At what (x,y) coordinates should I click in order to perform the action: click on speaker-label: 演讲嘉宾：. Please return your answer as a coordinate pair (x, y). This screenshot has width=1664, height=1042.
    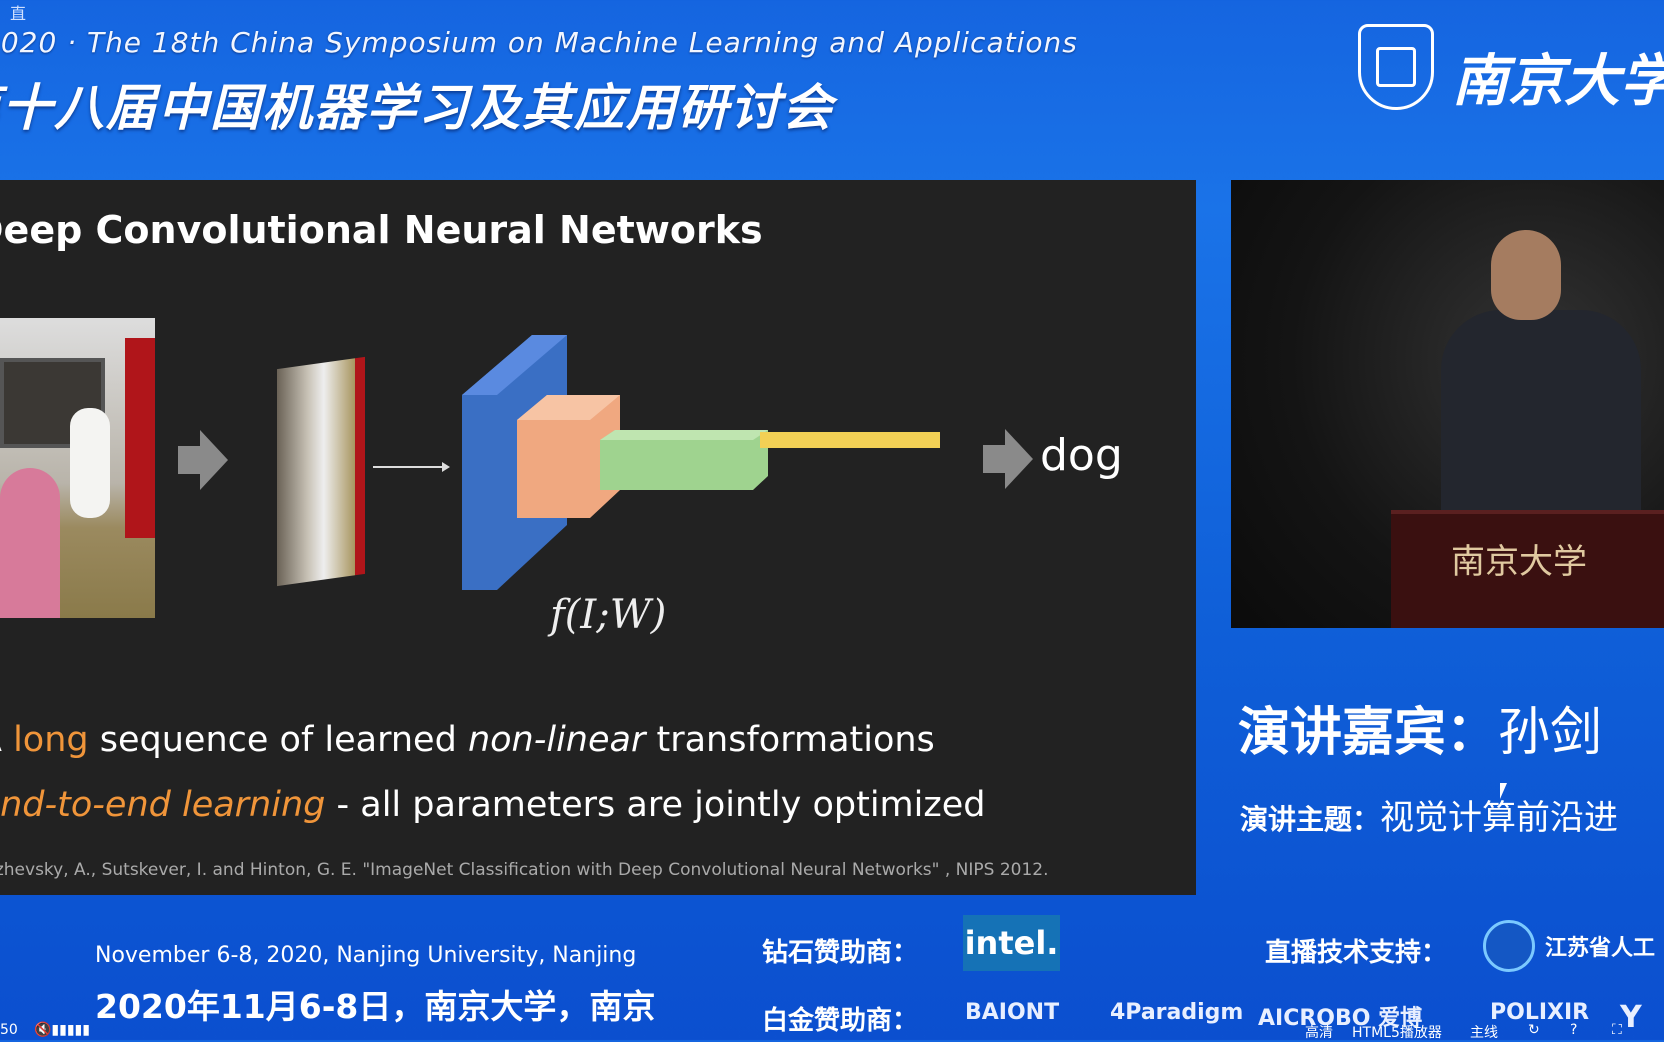
    Looking at the image, I should click on (1368, 733).